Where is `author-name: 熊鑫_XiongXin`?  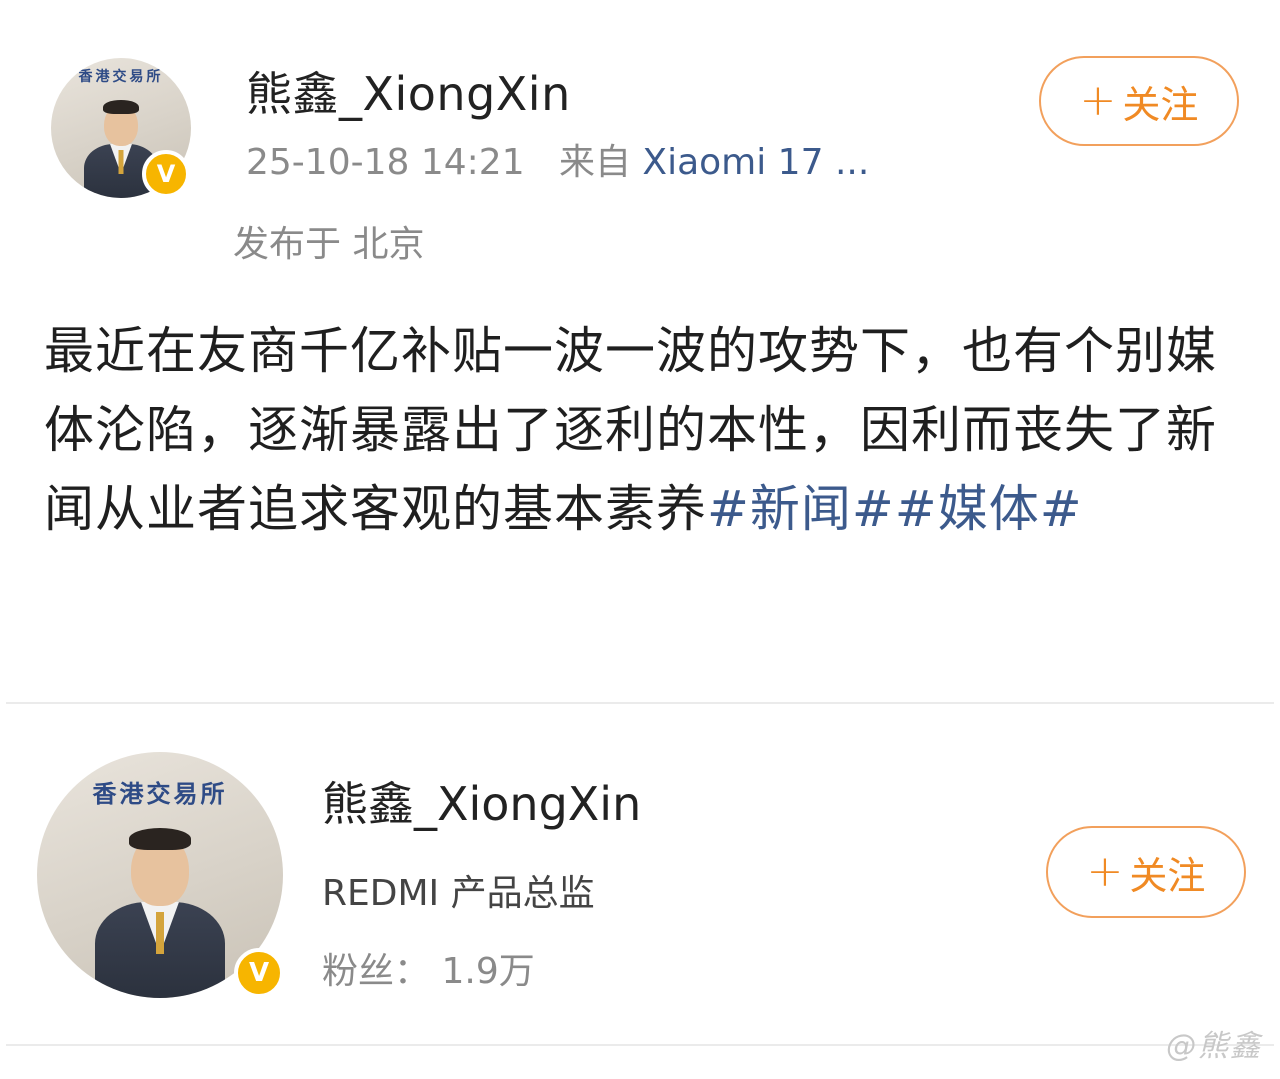
author-name: 熊鑫_XiongXin is located at coordinates (408, 91).